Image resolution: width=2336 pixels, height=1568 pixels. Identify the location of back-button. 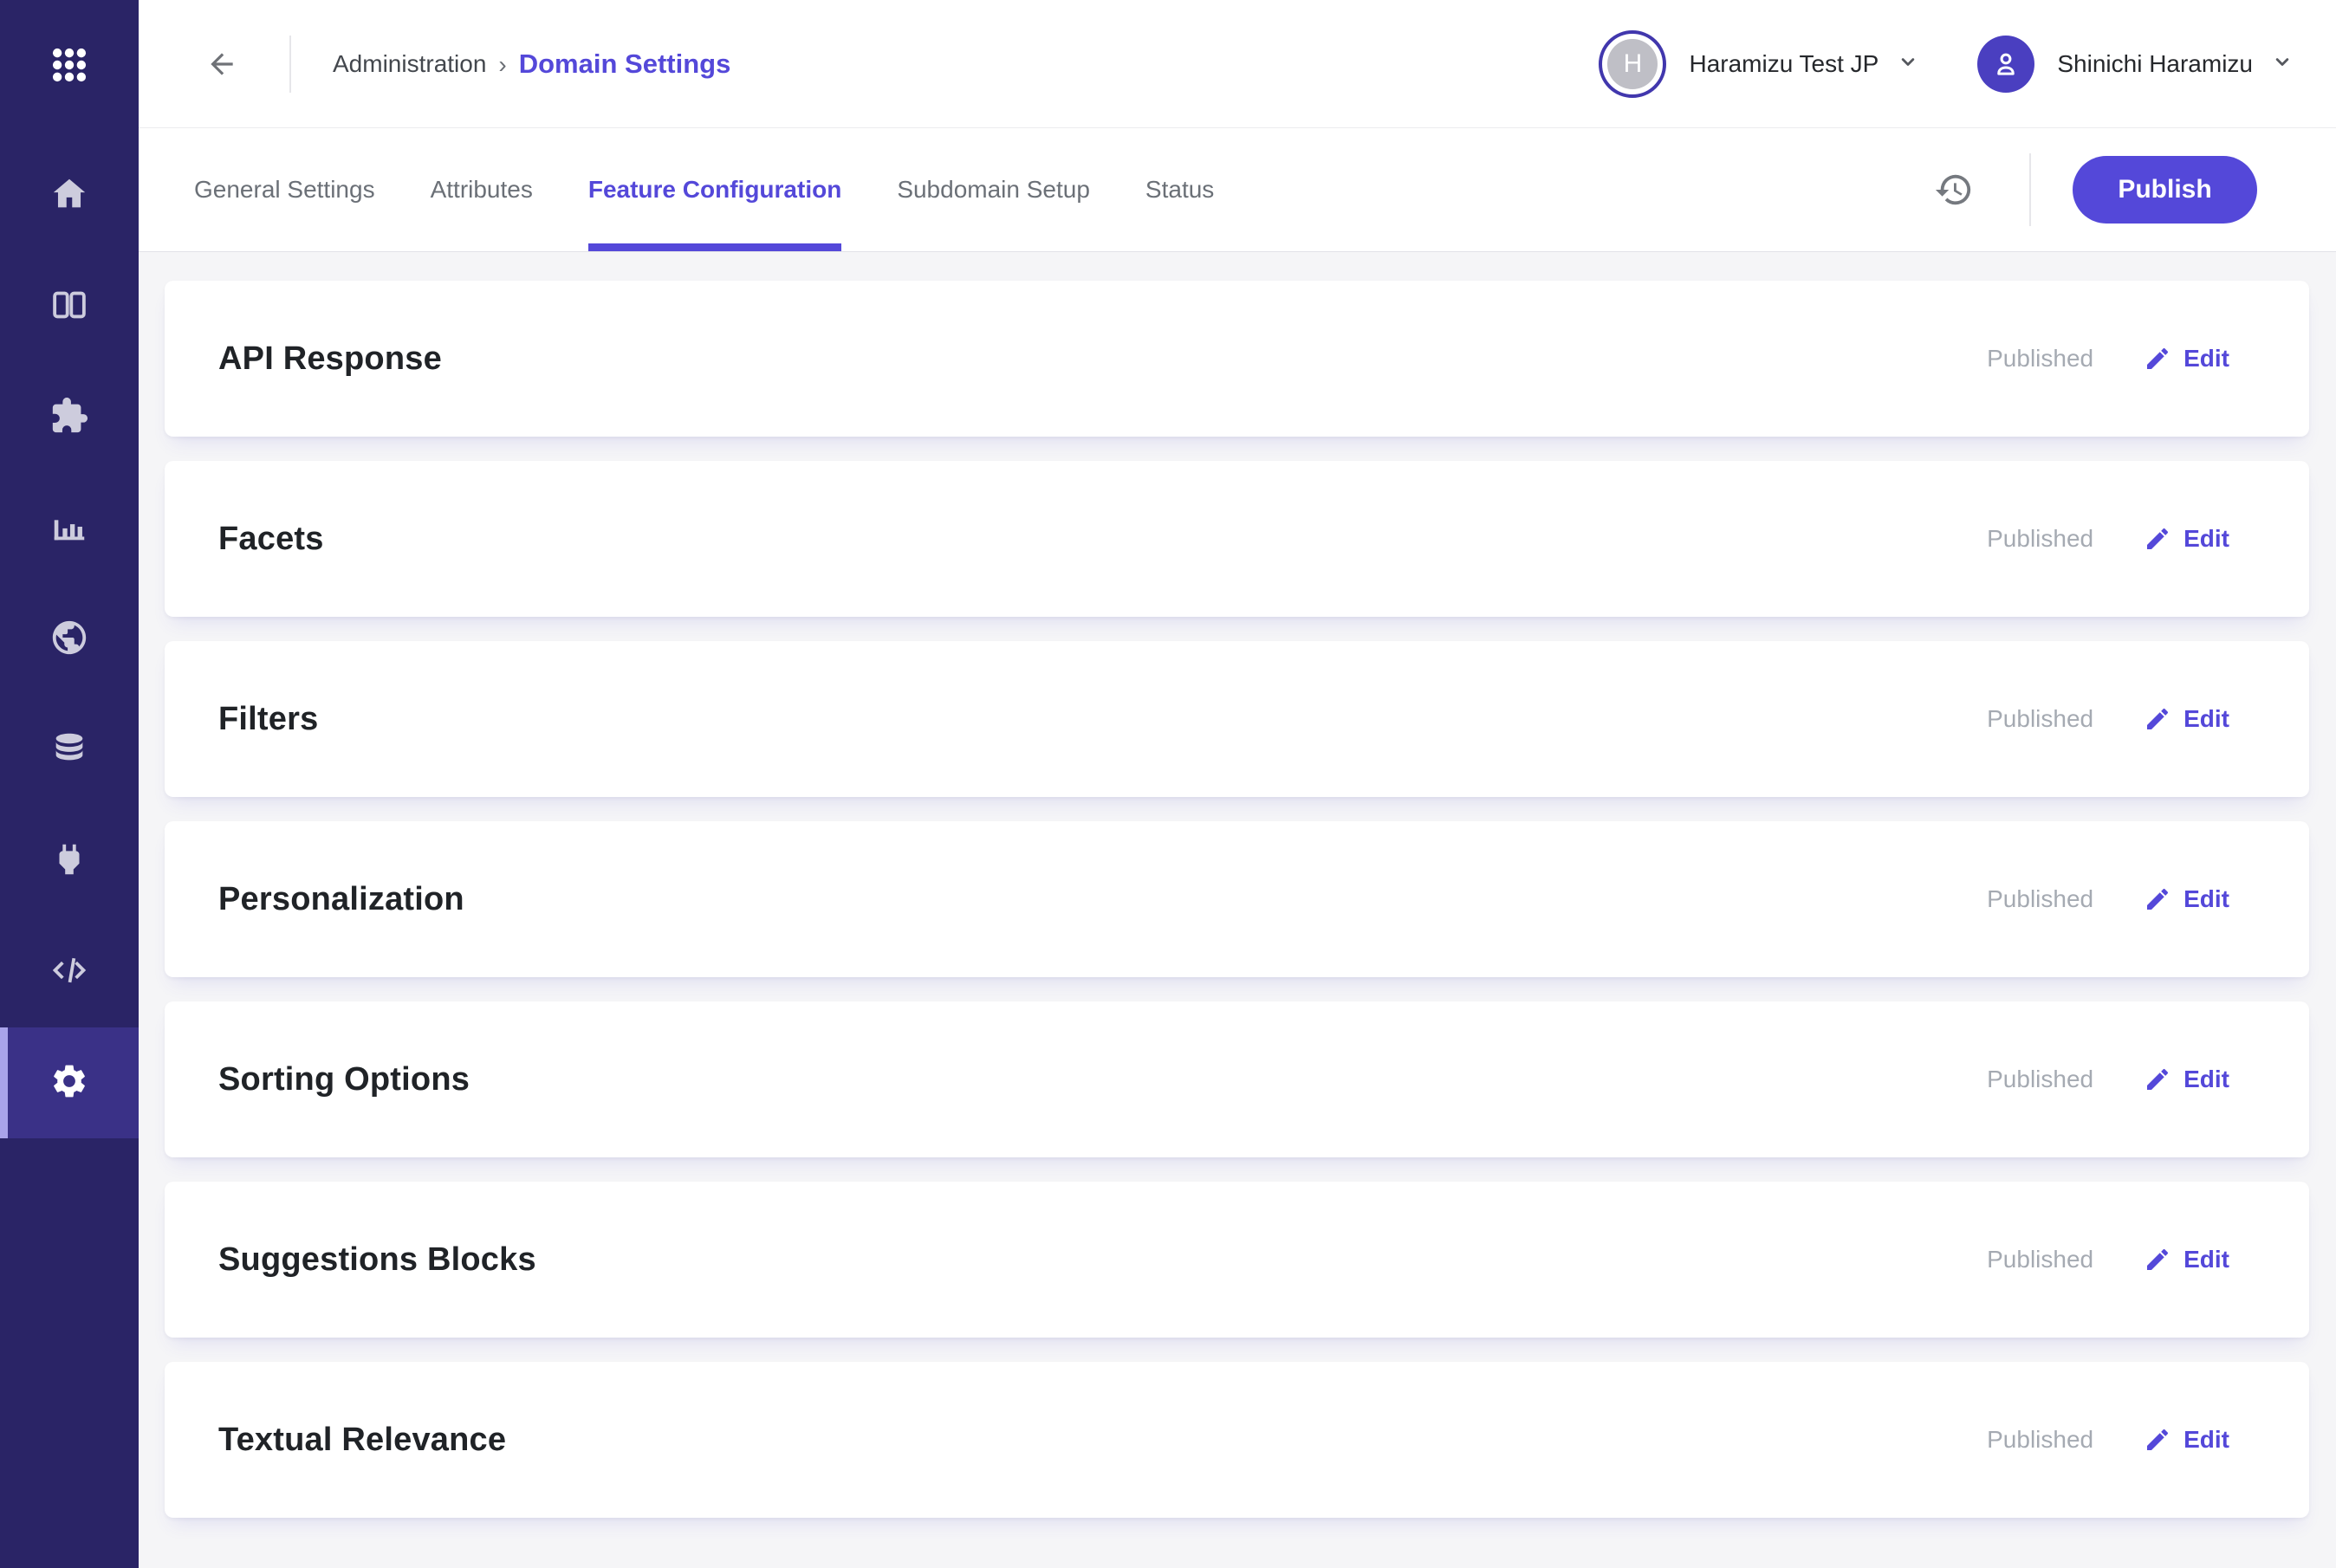
(222, 64).